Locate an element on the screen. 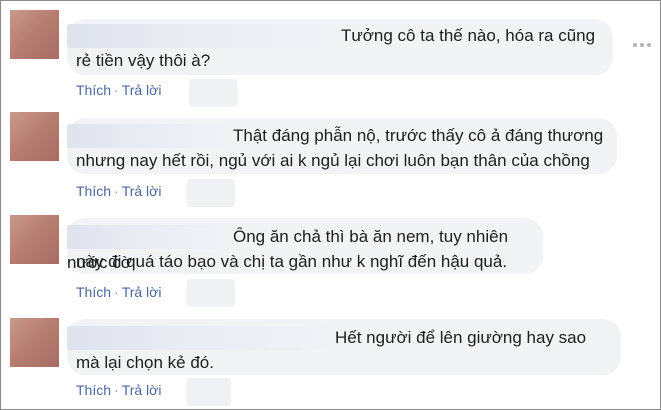 The height and width of the screenshot is (410, 661). more-options-icon is located at coordinates (642, 46).